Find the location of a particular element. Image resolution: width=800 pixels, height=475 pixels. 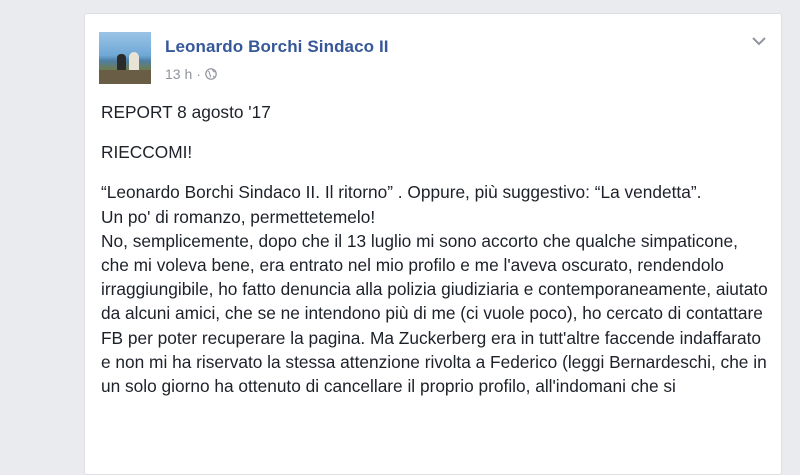

chevron-down-icon is located at coordinates (759, 41).